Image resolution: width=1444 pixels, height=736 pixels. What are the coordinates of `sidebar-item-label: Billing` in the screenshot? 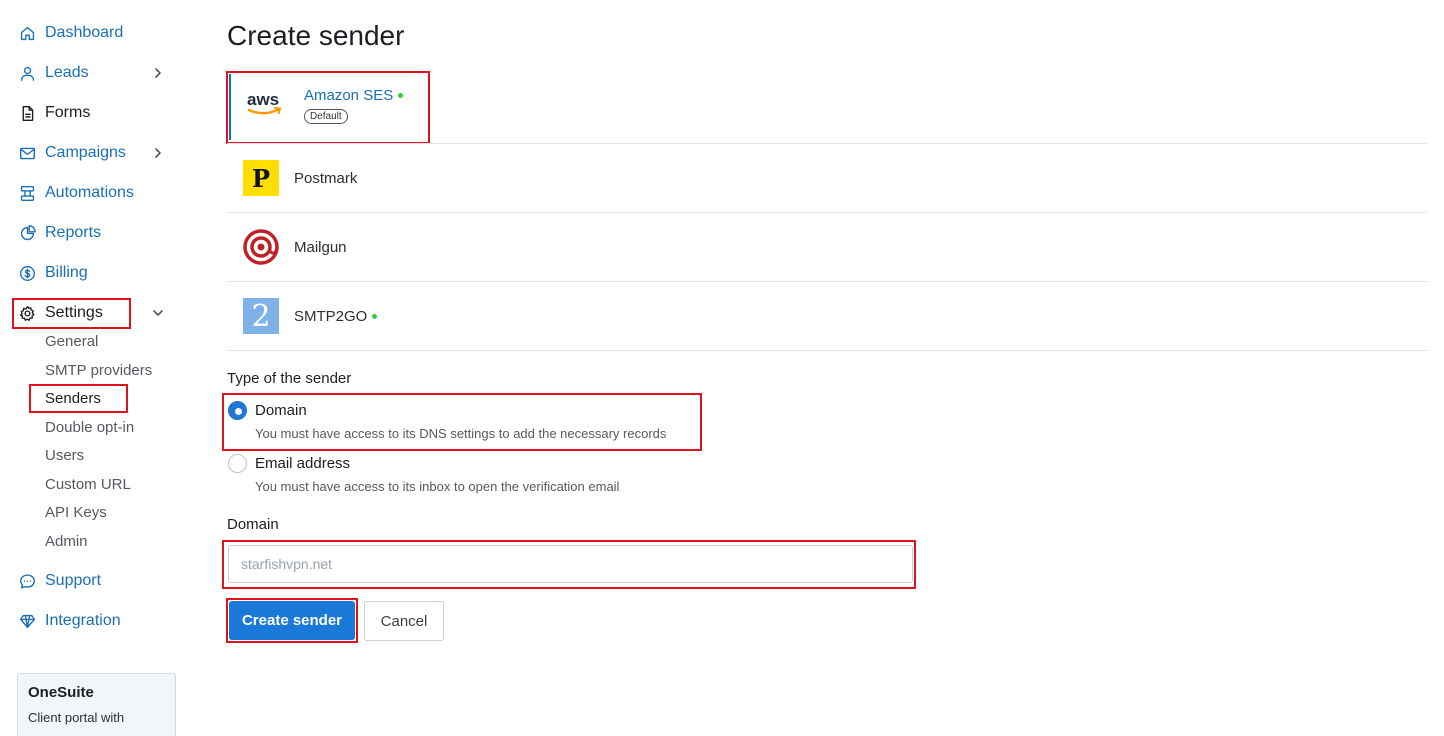 It's located at (66, 272).